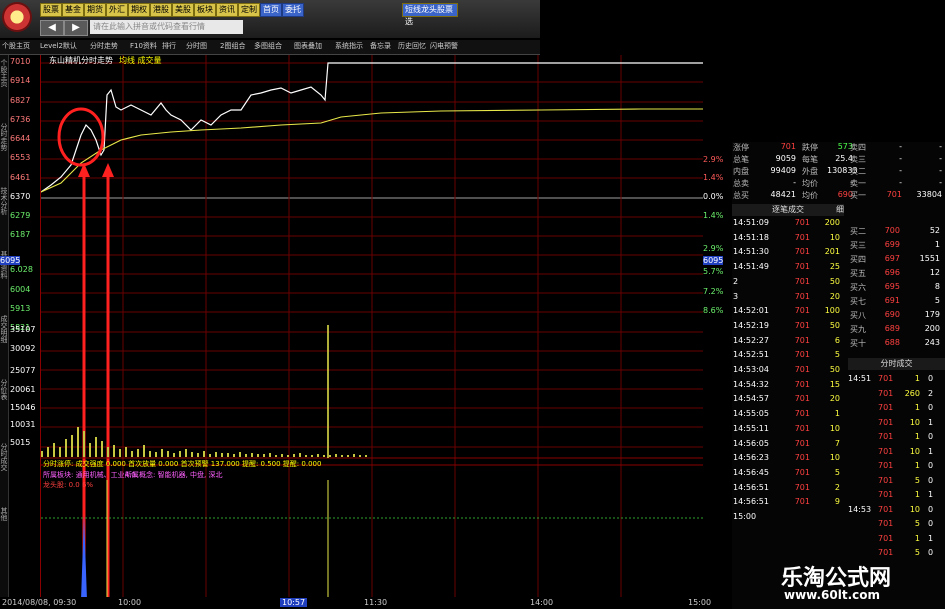 The image size is (945, 609). Describe the element at coordinates (932, 328) in the screenshot. I see `buy-volume: 200` at that location.